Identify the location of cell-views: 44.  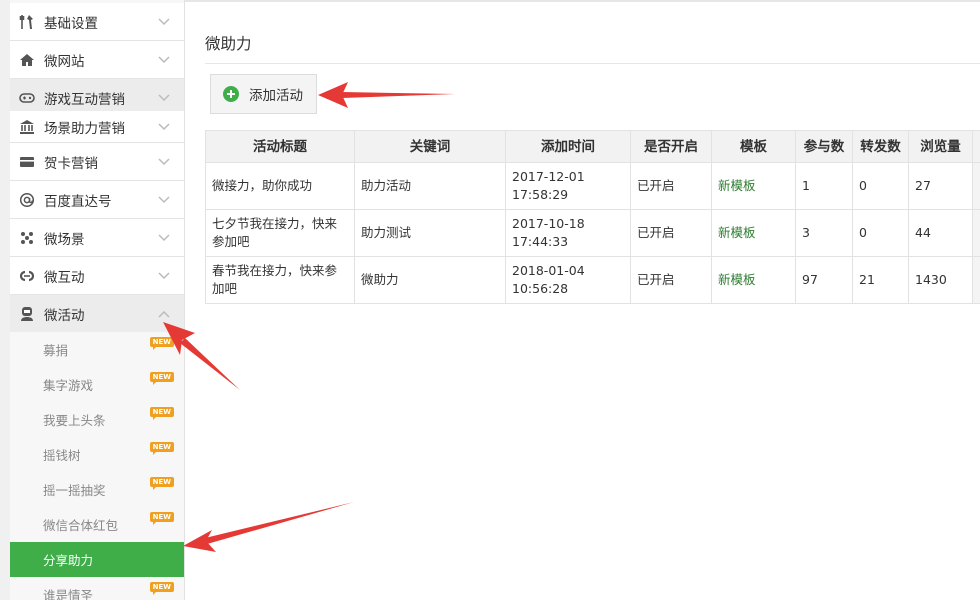
(940, 233).